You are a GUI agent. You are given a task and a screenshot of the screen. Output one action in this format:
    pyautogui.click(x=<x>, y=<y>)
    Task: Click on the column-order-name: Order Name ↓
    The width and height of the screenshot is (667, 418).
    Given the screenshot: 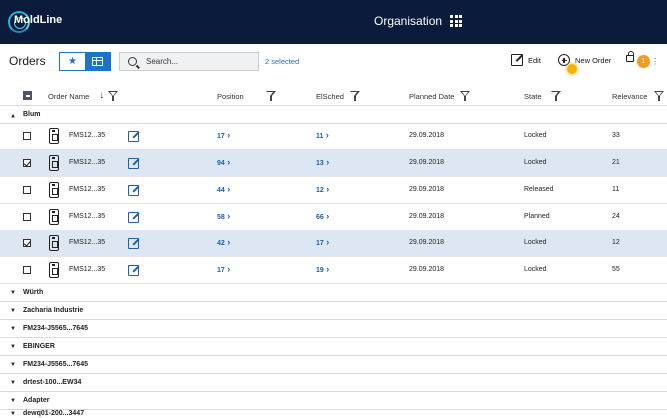 What is the action you would take?
    pyautogui.click(x=83, y=96)
    